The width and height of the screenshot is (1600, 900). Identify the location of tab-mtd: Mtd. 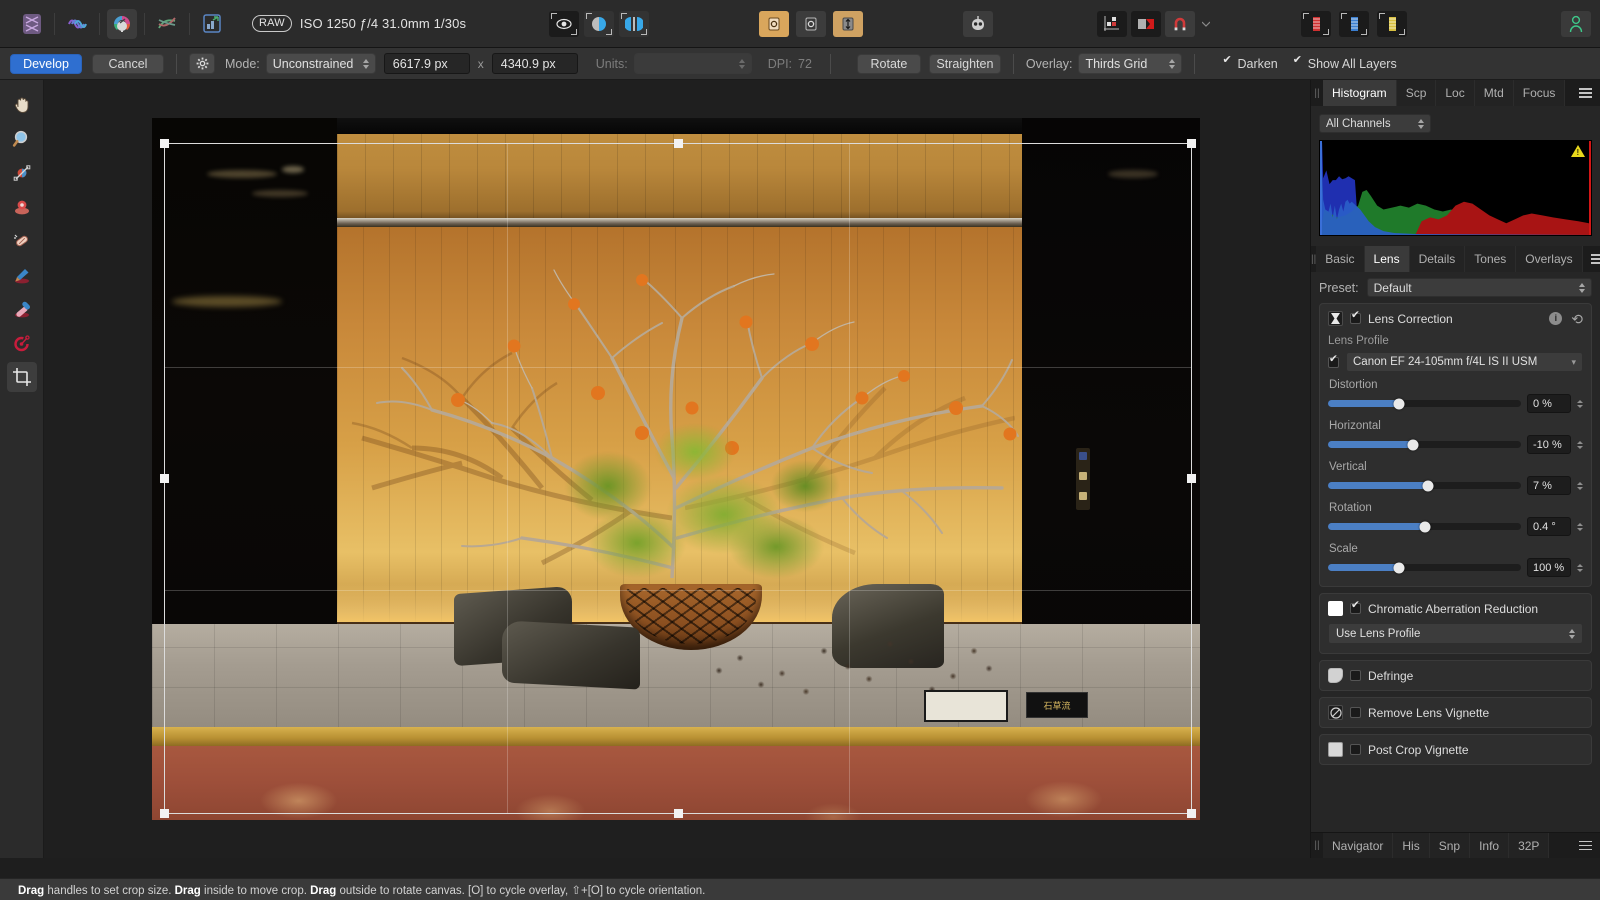
(1494, 93).